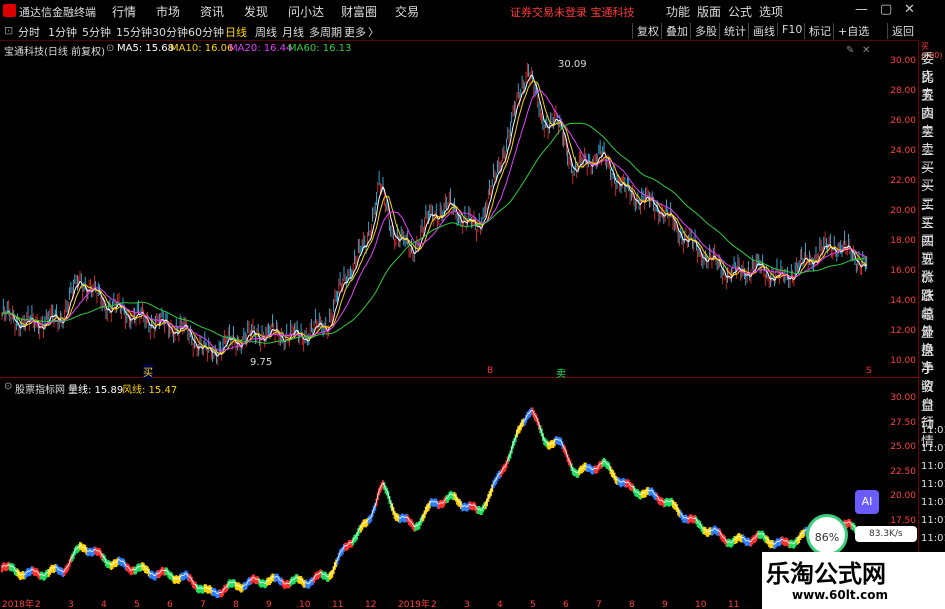  I want to click on price-tick-label: 16.00, so click(903, 271).